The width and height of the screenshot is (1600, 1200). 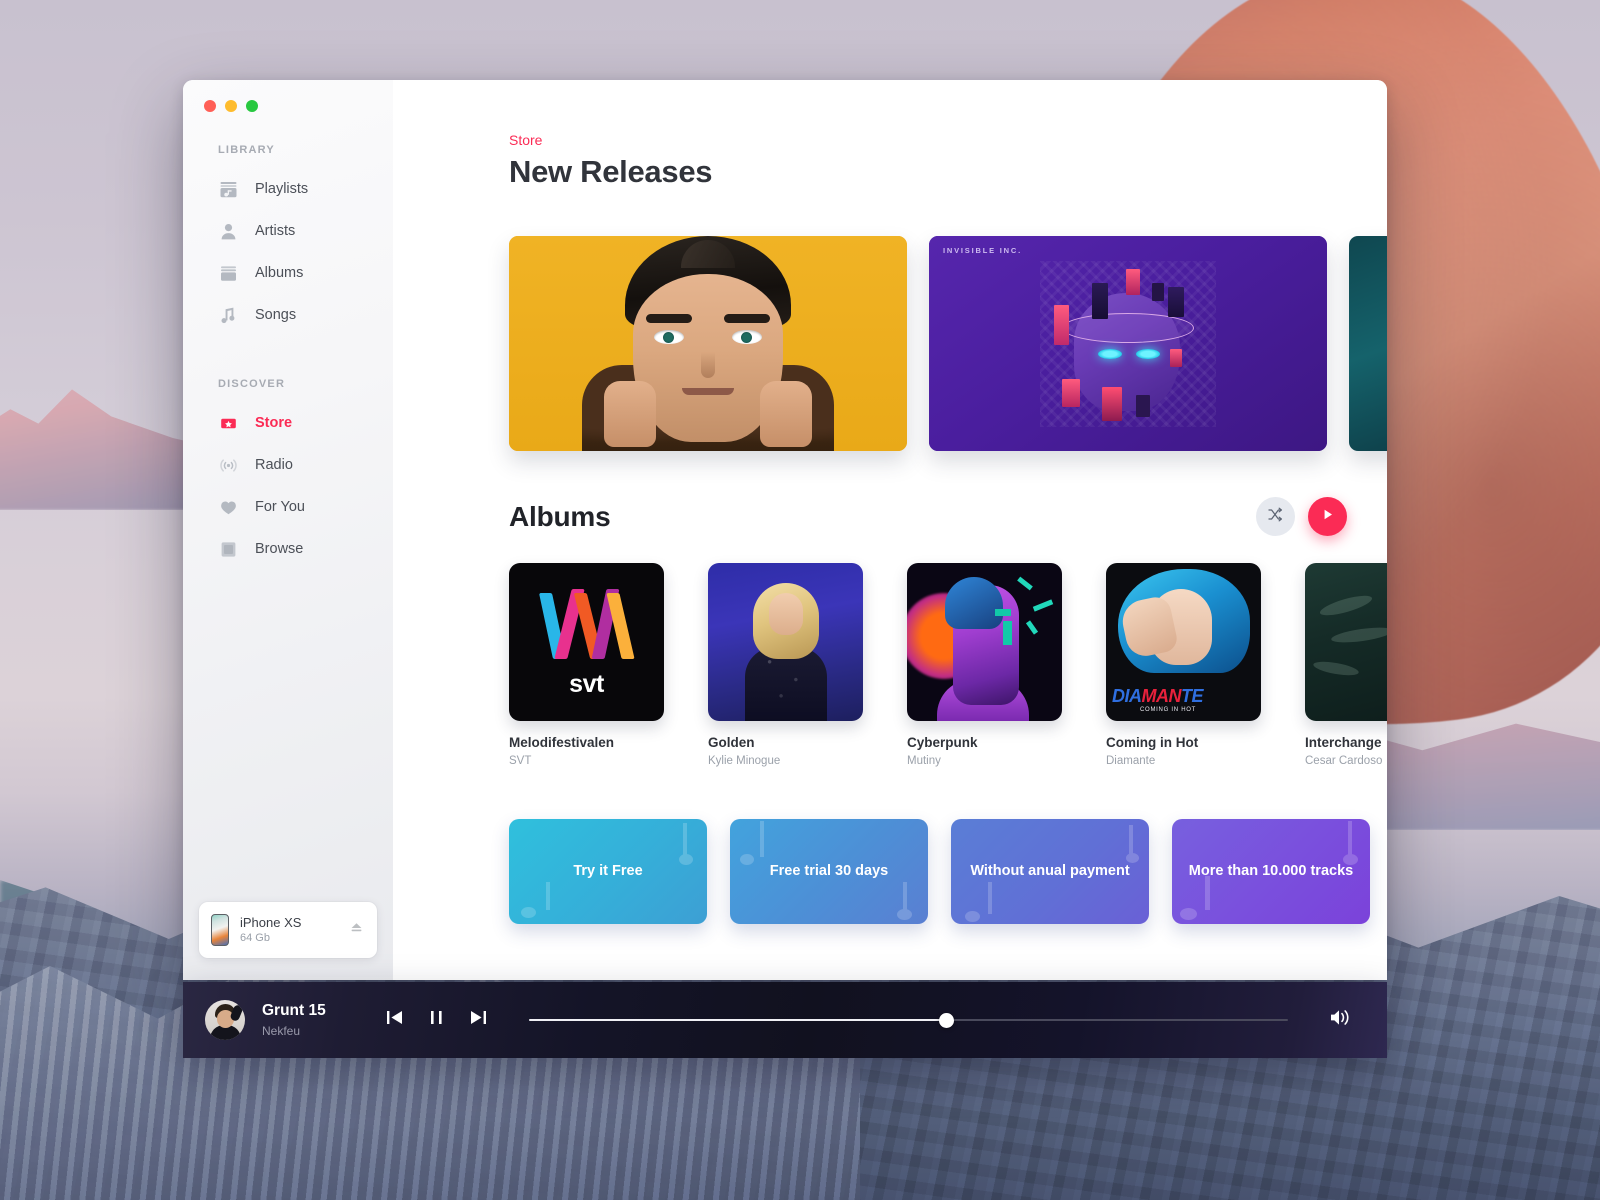 I want to click on promo-card-track-count: More than 10.000 tracks, so click(x=1271, y=871).